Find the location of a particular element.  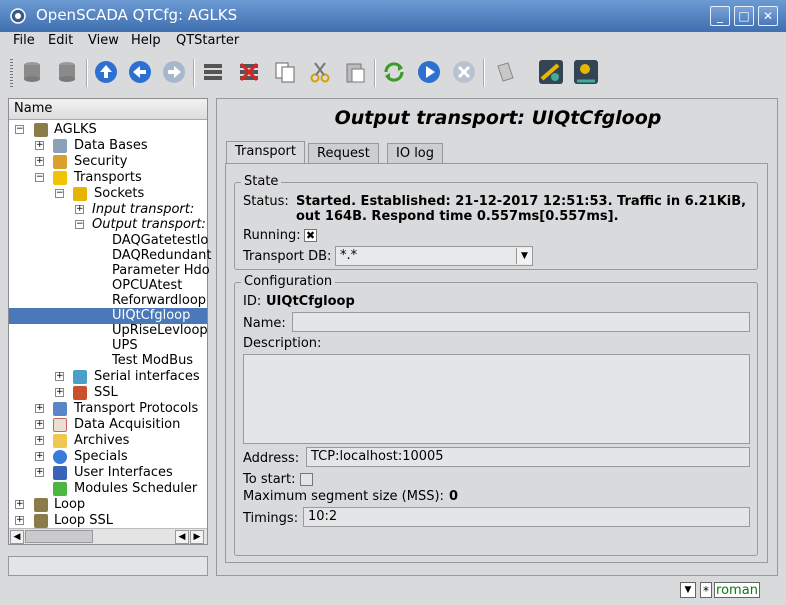

add-item-icon is located at coordinates (213, 72).